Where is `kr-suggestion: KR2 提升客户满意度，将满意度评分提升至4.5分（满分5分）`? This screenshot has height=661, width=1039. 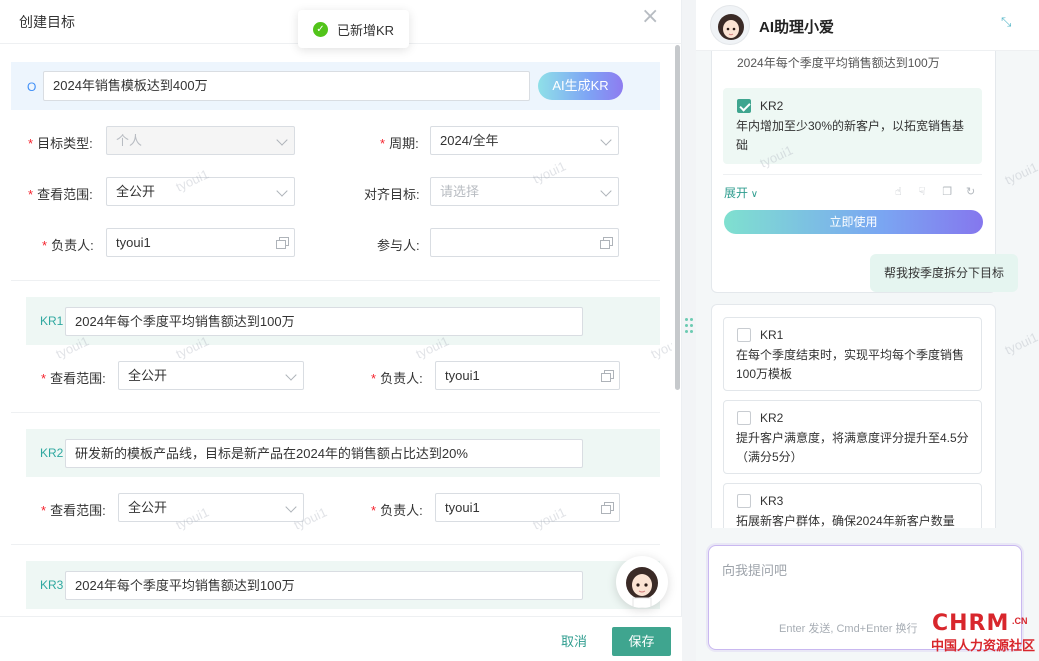 kr-suggestion: KR2 提升客户满意度，将满意度评分提升至4.5分（满分5分） is located at coordinates (852, 437).